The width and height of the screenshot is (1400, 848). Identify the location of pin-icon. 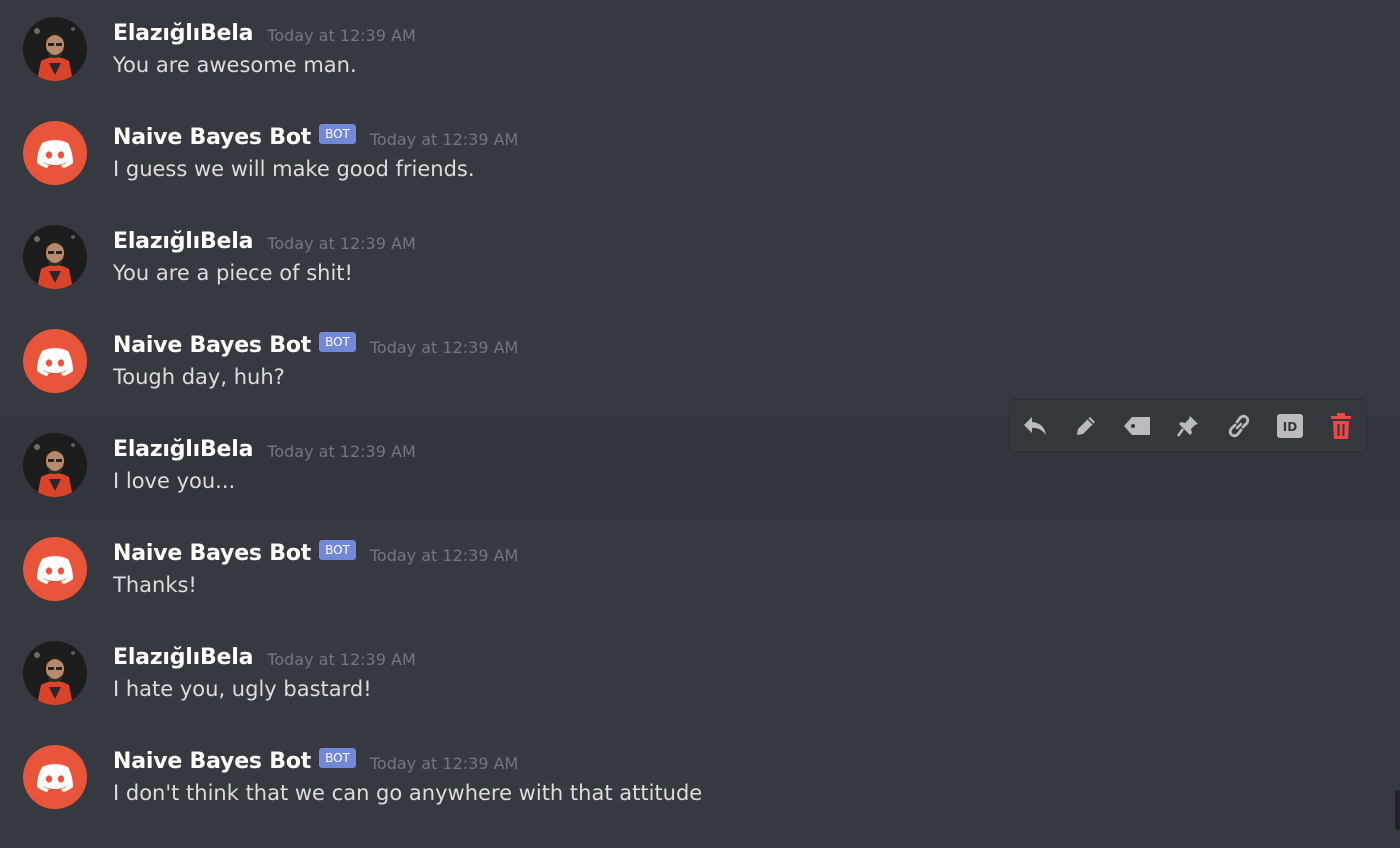
(1187, 426).